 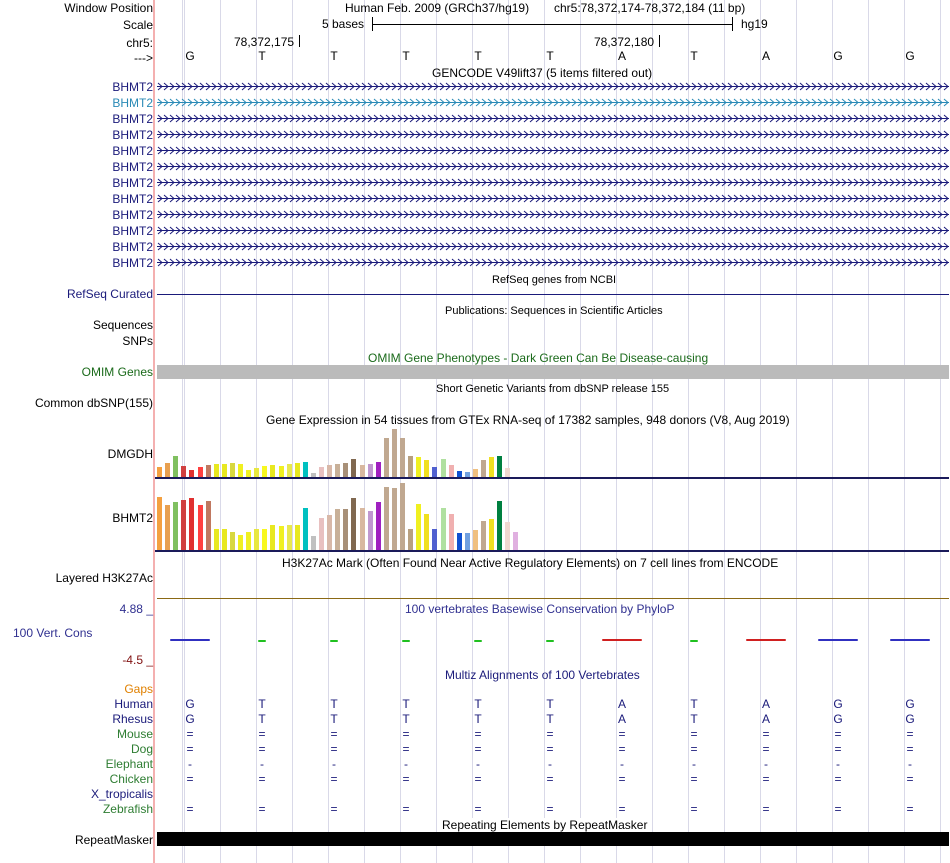 I want to click on species-label: X_tropicalis, so click(x=122, y=794).